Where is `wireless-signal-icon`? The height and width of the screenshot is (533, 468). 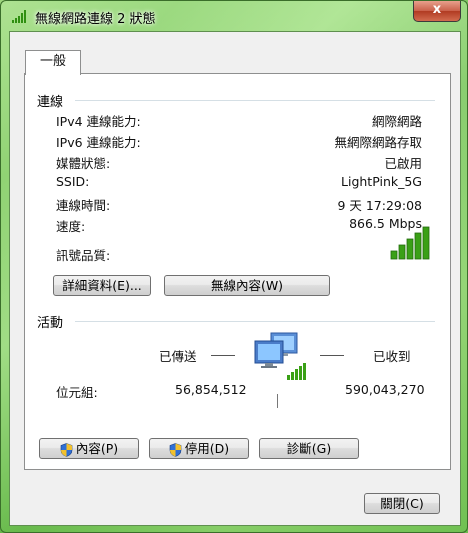 wireless-signal-icon is located at coordinates (19, 16).